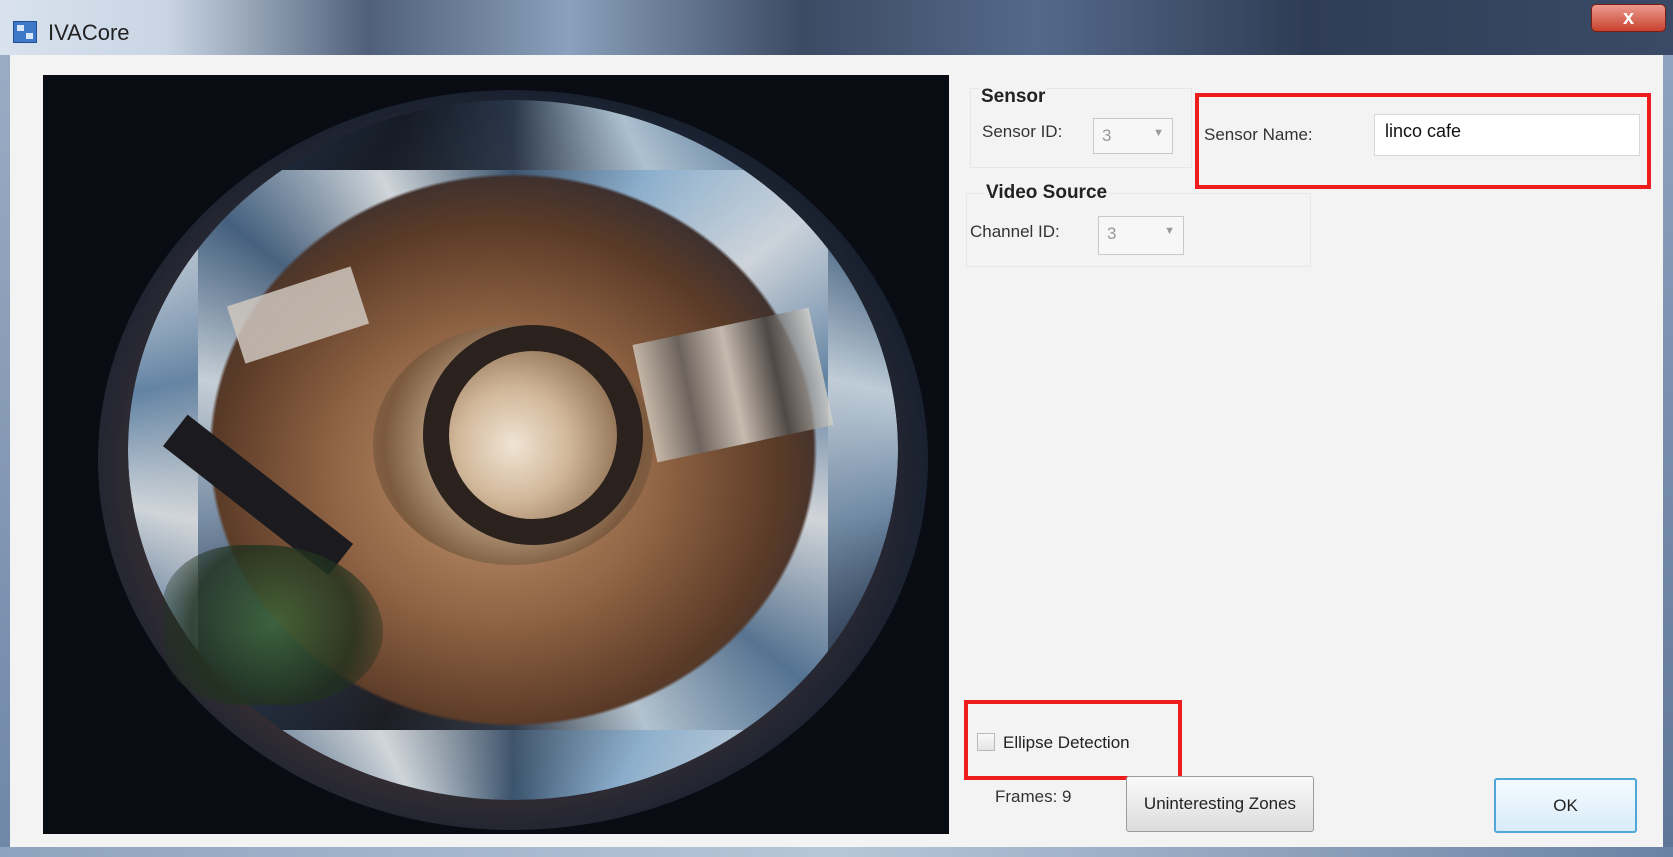  I want to click on sensor-group-legend: Sensor, so click(1013, 97).